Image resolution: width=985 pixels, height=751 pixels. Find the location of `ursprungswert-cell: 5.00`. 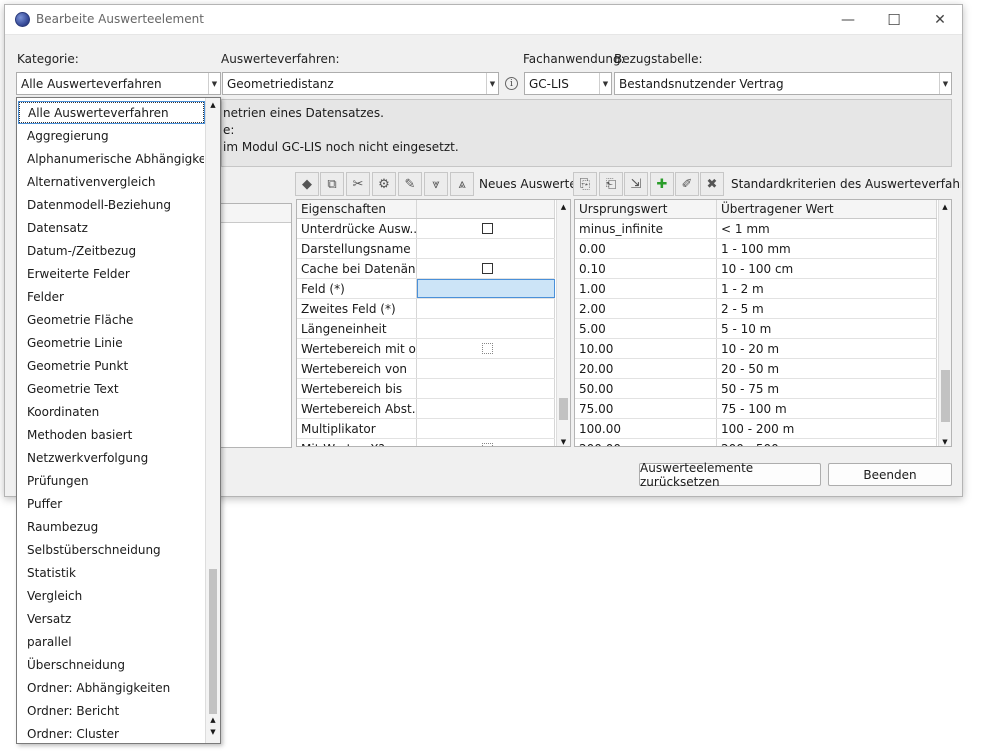

ursprungswert-cell: 5.00 is located at coordinates (646, 328).